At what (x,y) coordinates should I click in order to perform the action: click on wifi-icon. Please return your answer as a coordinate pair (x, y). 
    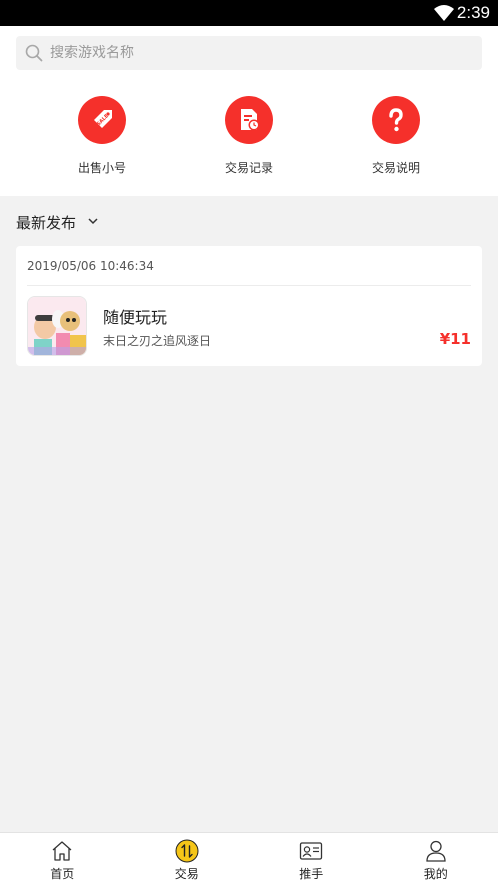
    Looking at the image, I should click on (444, 13).